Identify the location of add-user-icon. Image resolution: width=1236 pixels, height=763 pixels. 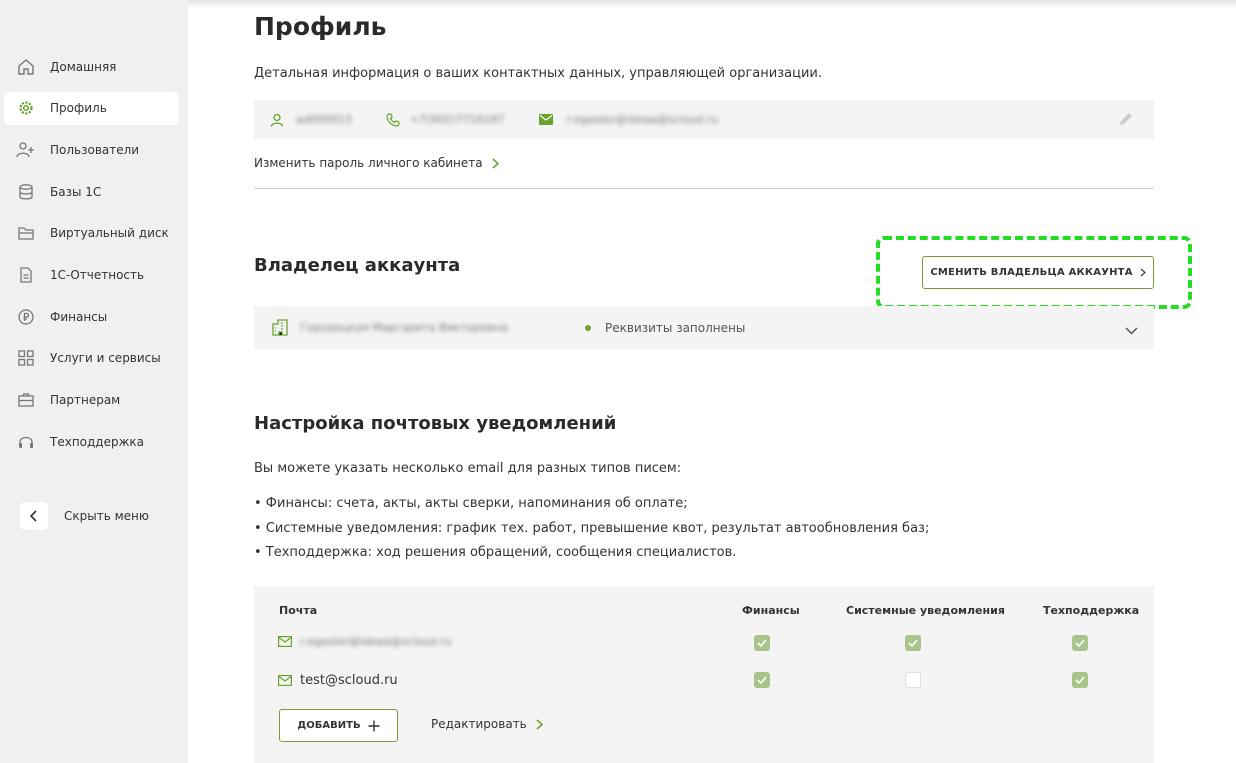
(26, 150).